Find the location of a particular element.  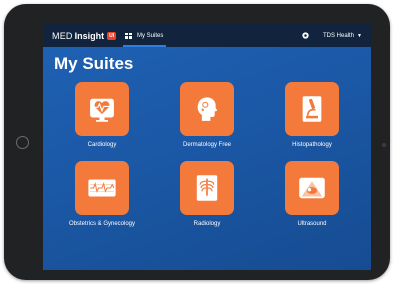

heart-monitor-icon is located at coordinates (102, 110).